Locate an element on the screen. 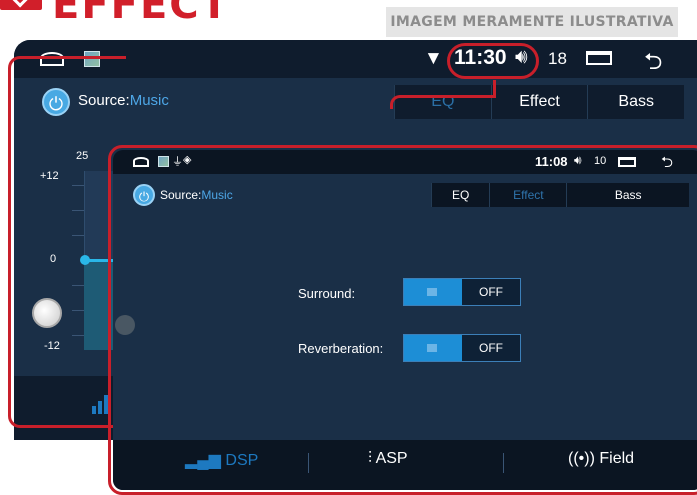 The height and width of the screenshot is (495, 697). reverberation-toggle: OFF is located at coordinates (462, 348).